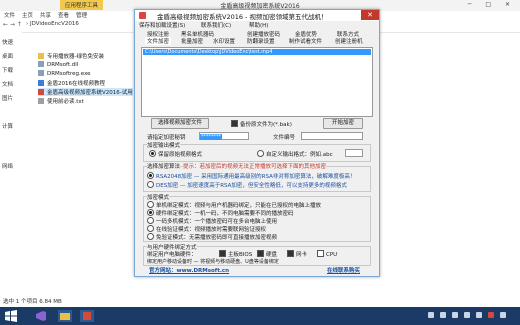 This screenshot has height=325, width=520. What do you see at coordinates (224, 136) in the screenshot?
I see `password-field: ********` at bounding box center [224, 136].